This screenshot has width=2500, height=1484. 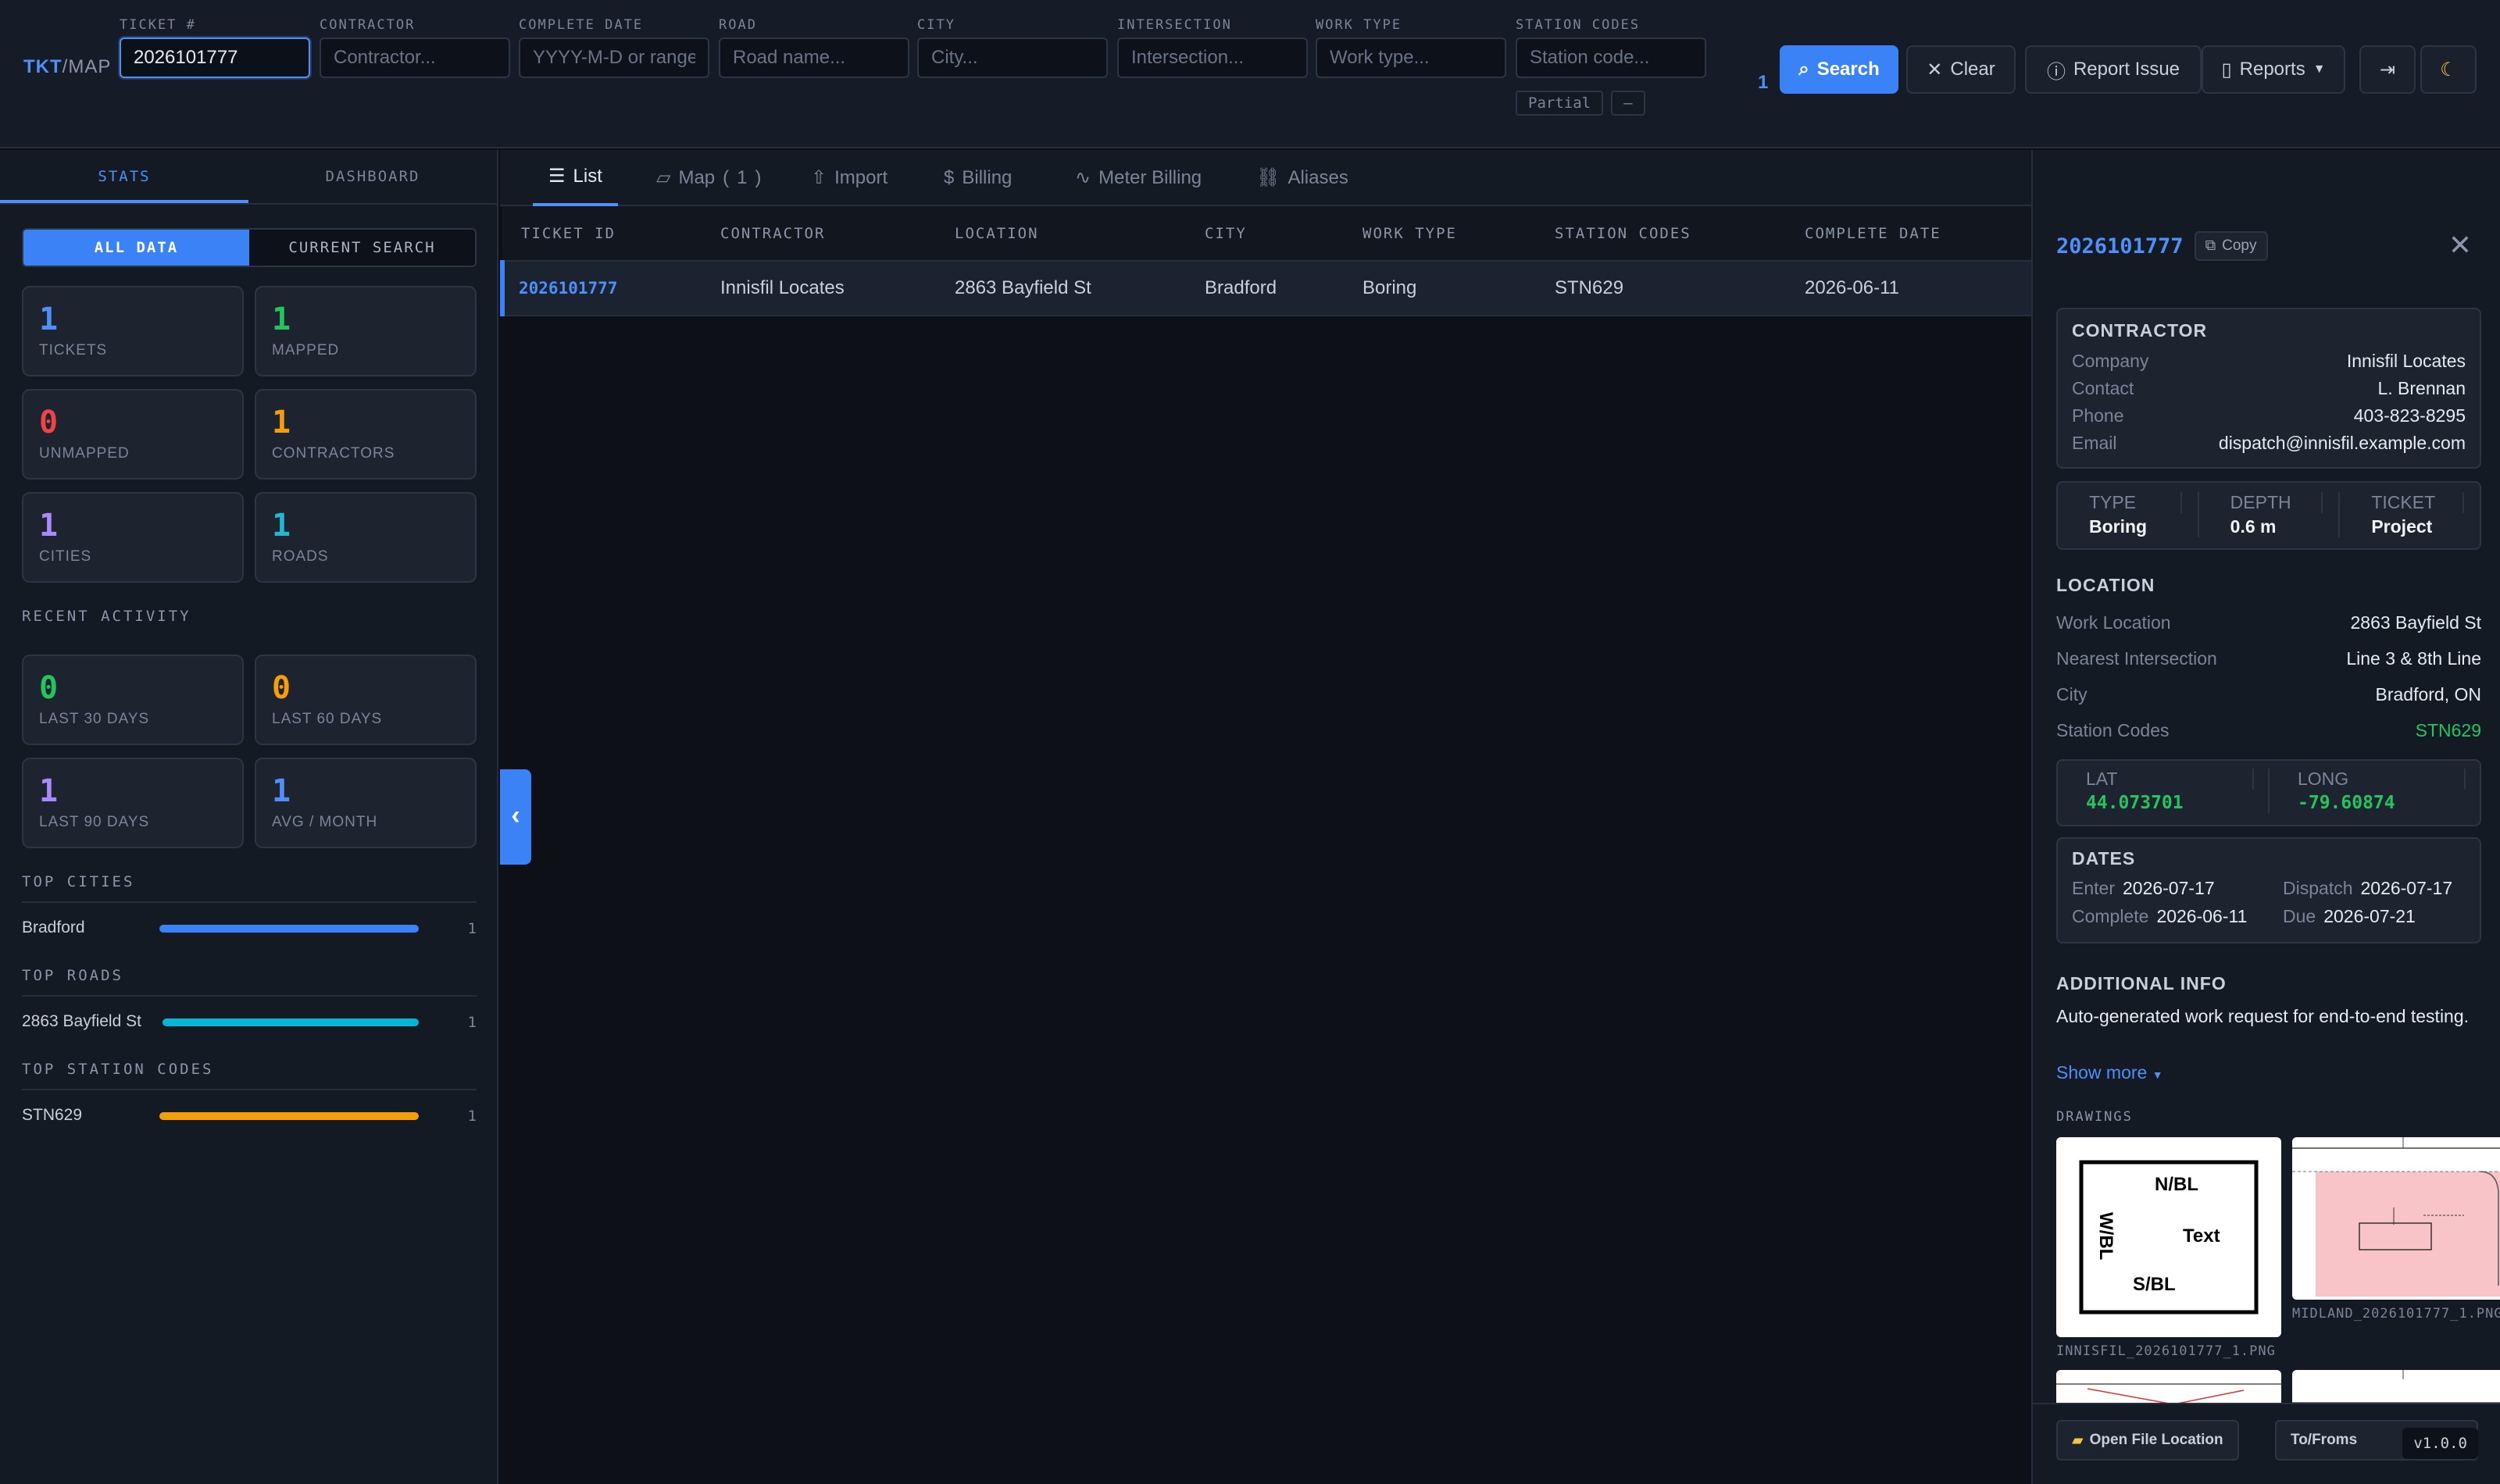 What do you see at coordinates (557, 176) in the screenshot?
I see `list-icon: ☰` at bounding box center [557, 176].